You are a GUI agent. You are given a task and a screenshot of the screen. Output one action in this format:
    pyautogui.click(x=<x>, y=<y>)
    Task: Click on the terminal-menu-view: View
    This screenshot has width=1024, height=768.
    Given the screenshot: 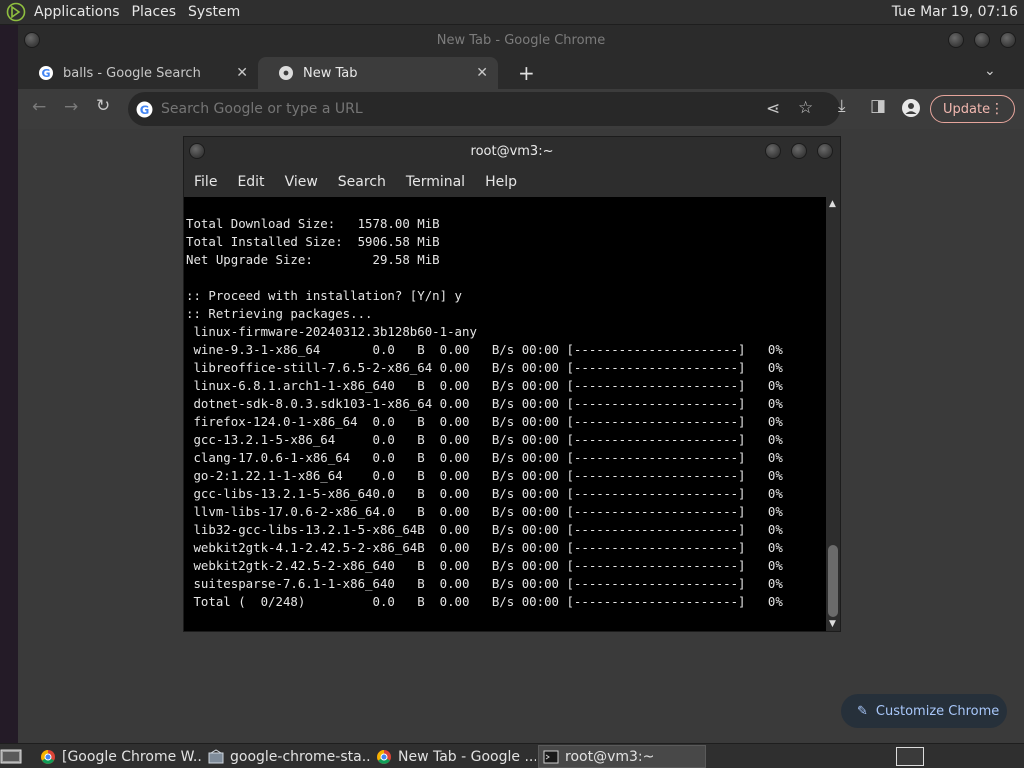 What is the action you would take?
    pyautogui.click(x=301, y=182)
    